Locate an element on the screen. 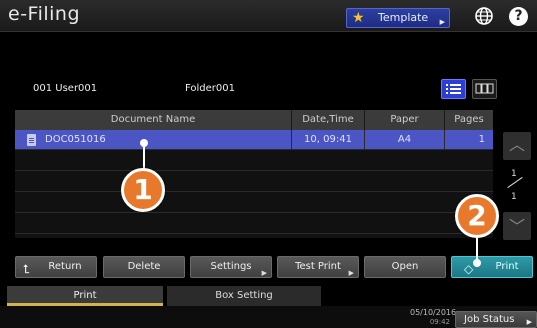 This screenshot has height=328, width=537. callout-2-pointer is located at coordinates (477, 263).